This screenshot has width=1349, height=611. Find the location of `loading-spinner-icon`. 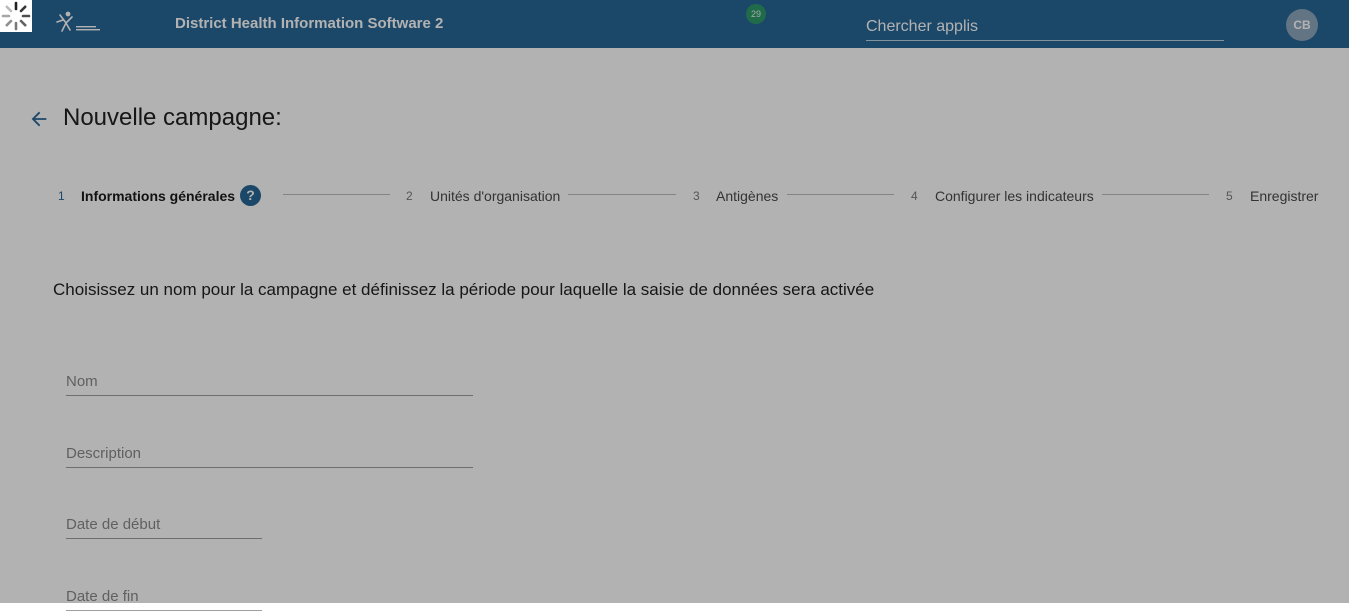

loading-spinner-icon is located at coordinates (16, 16).